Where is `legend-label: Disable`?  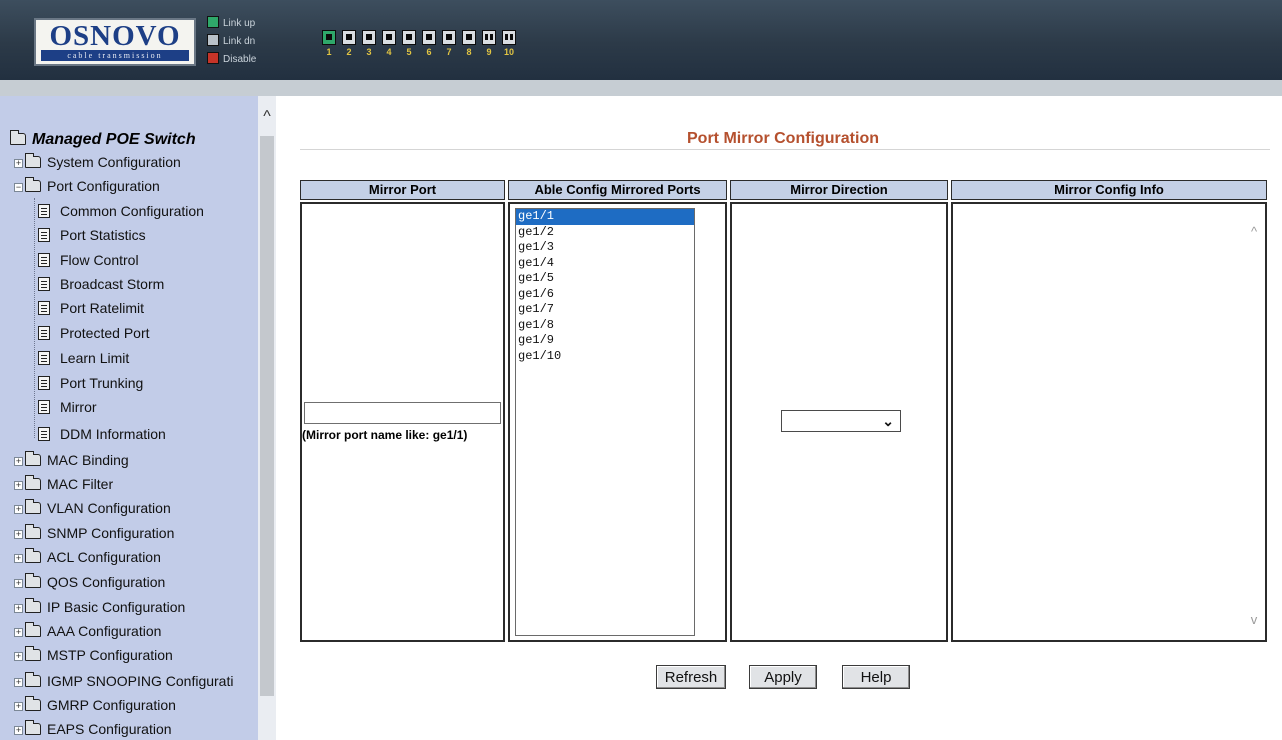 legend-label: Disable is located at coordinates (240, 59).